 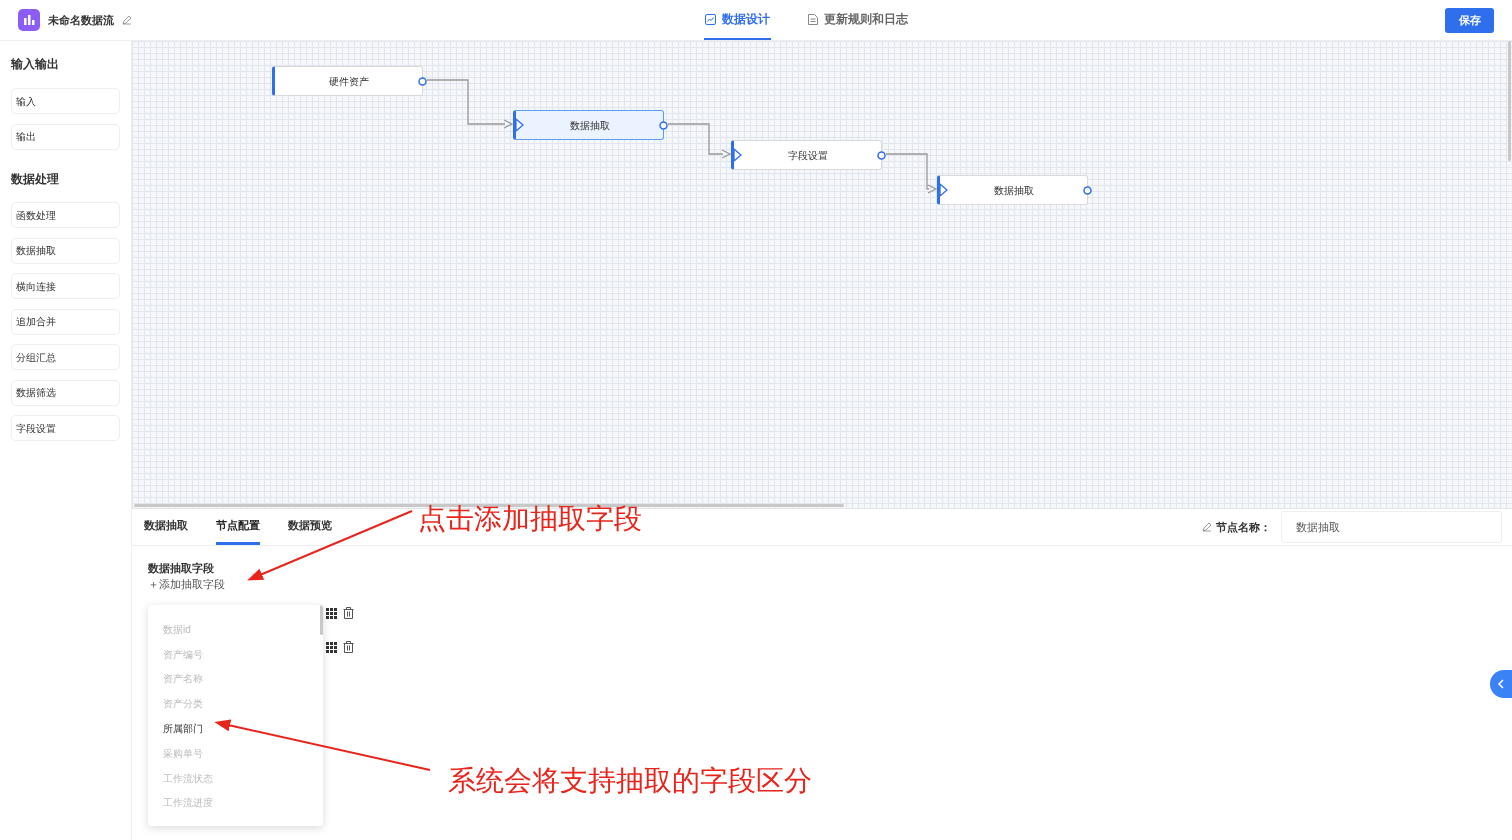 What do you see at coordinates (232, 778) in the screenshot?
I see `dropdown-option: 工作流状态` at bounding box center [232, 778].